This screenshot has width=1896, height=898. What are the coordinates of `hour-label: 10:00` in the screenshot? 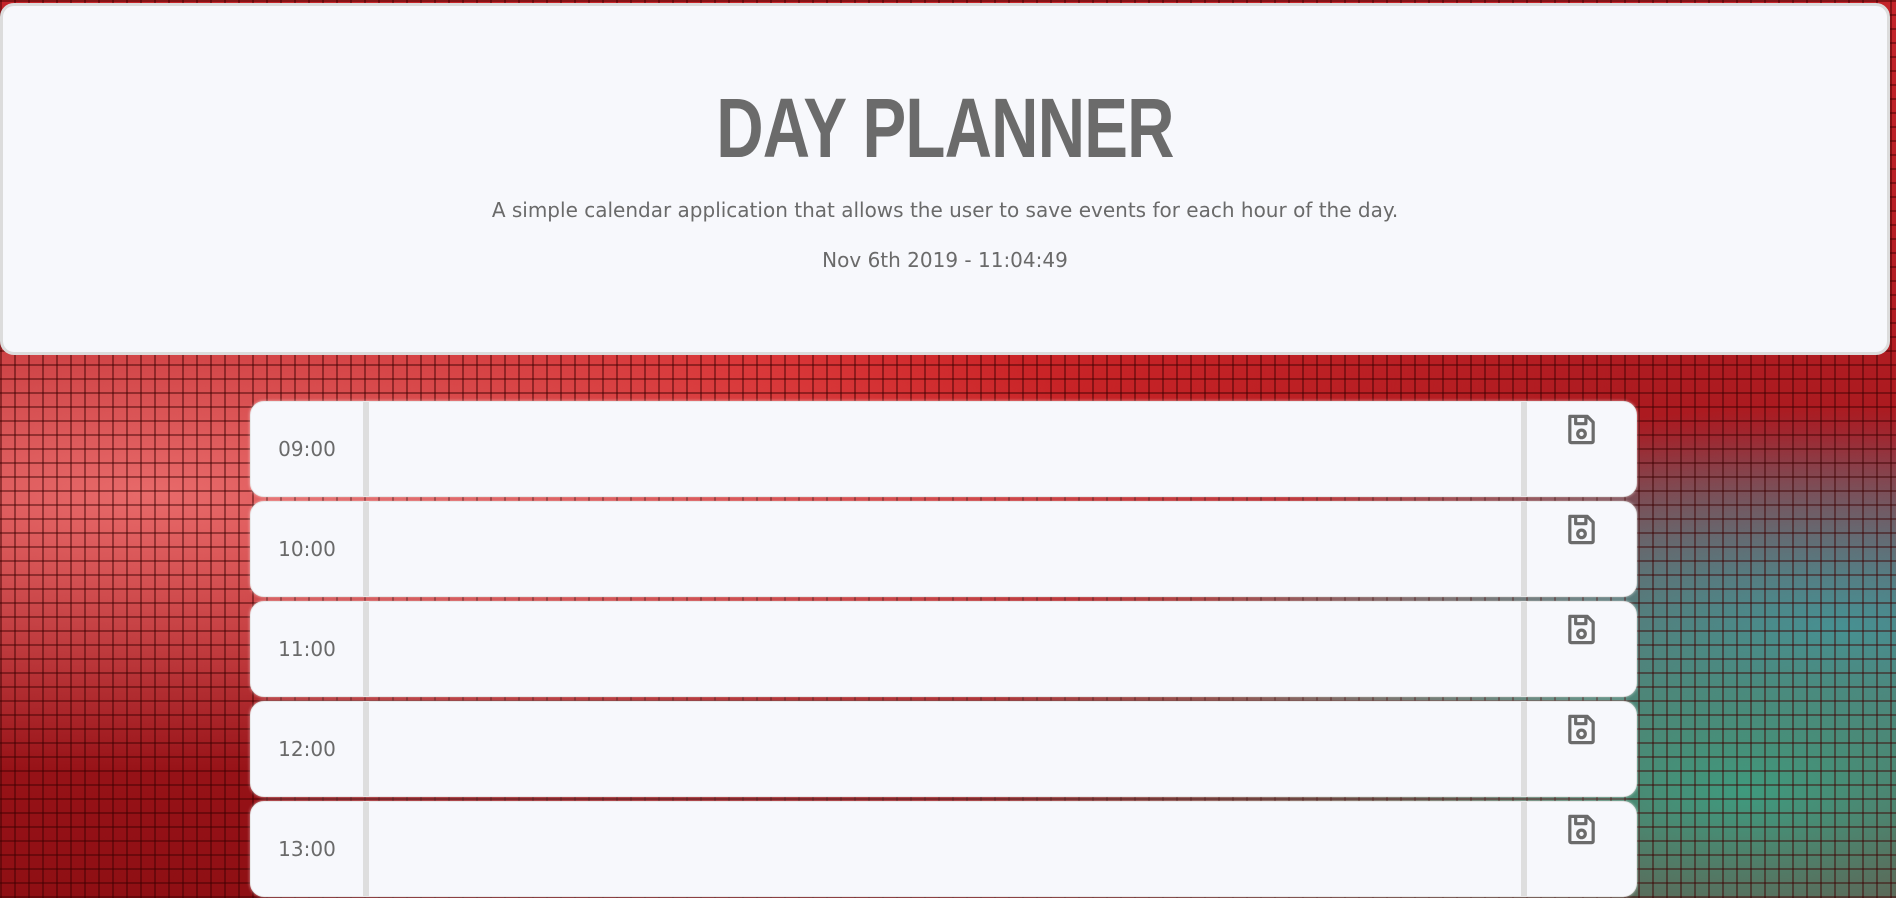 It's located at (307, 549).